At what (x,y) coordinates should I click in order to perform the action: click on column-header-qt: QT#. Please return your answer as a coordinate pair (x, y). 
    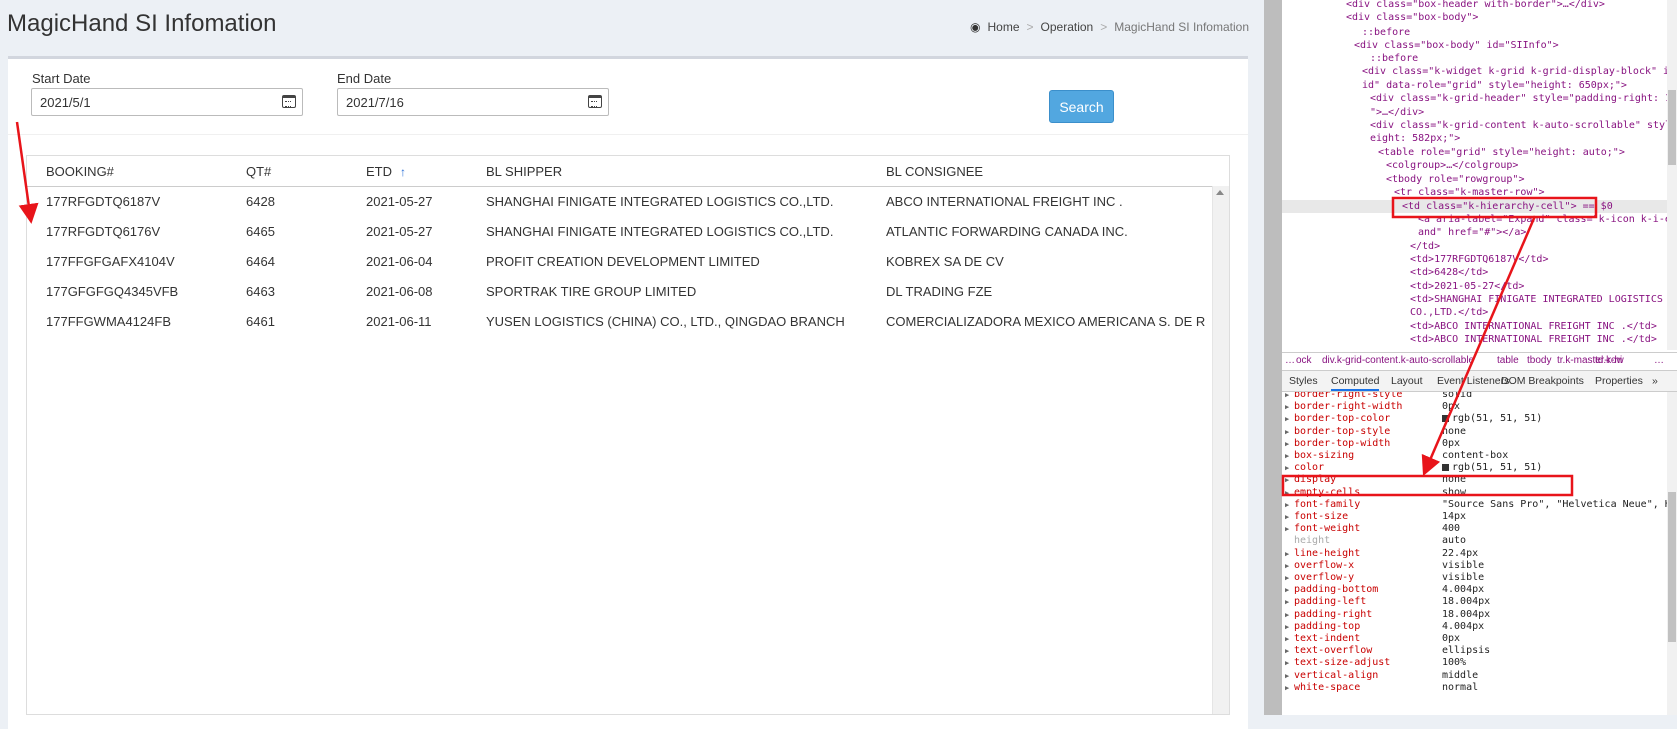
    Looking at the image, I should click on (258, 171).